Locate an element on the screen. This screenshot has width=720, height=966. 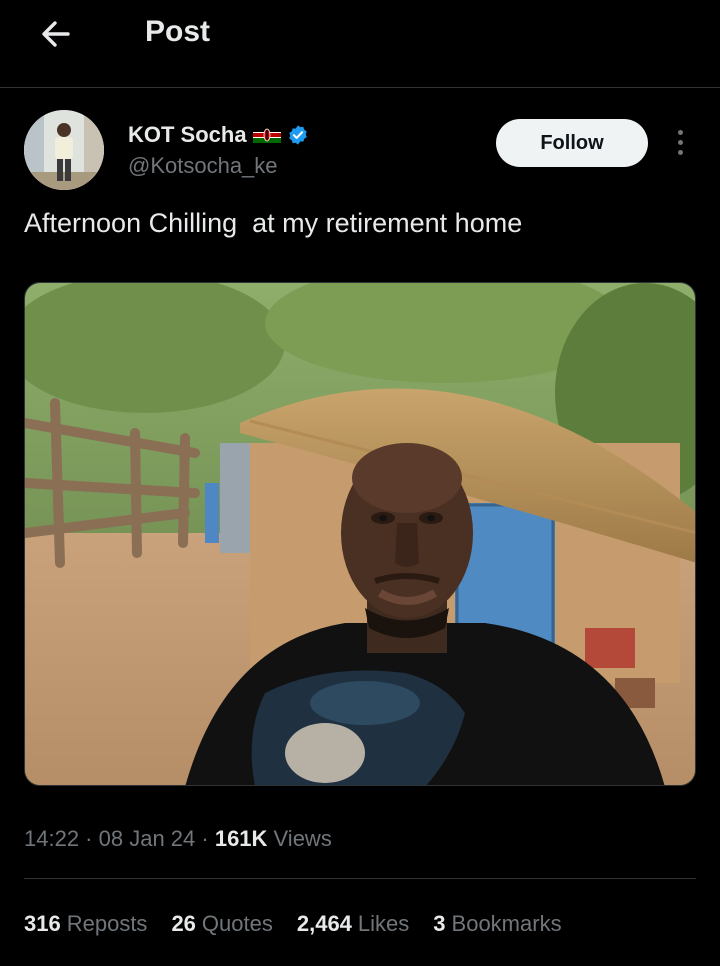
top-bar: Post is located at coordinates (360, 44).